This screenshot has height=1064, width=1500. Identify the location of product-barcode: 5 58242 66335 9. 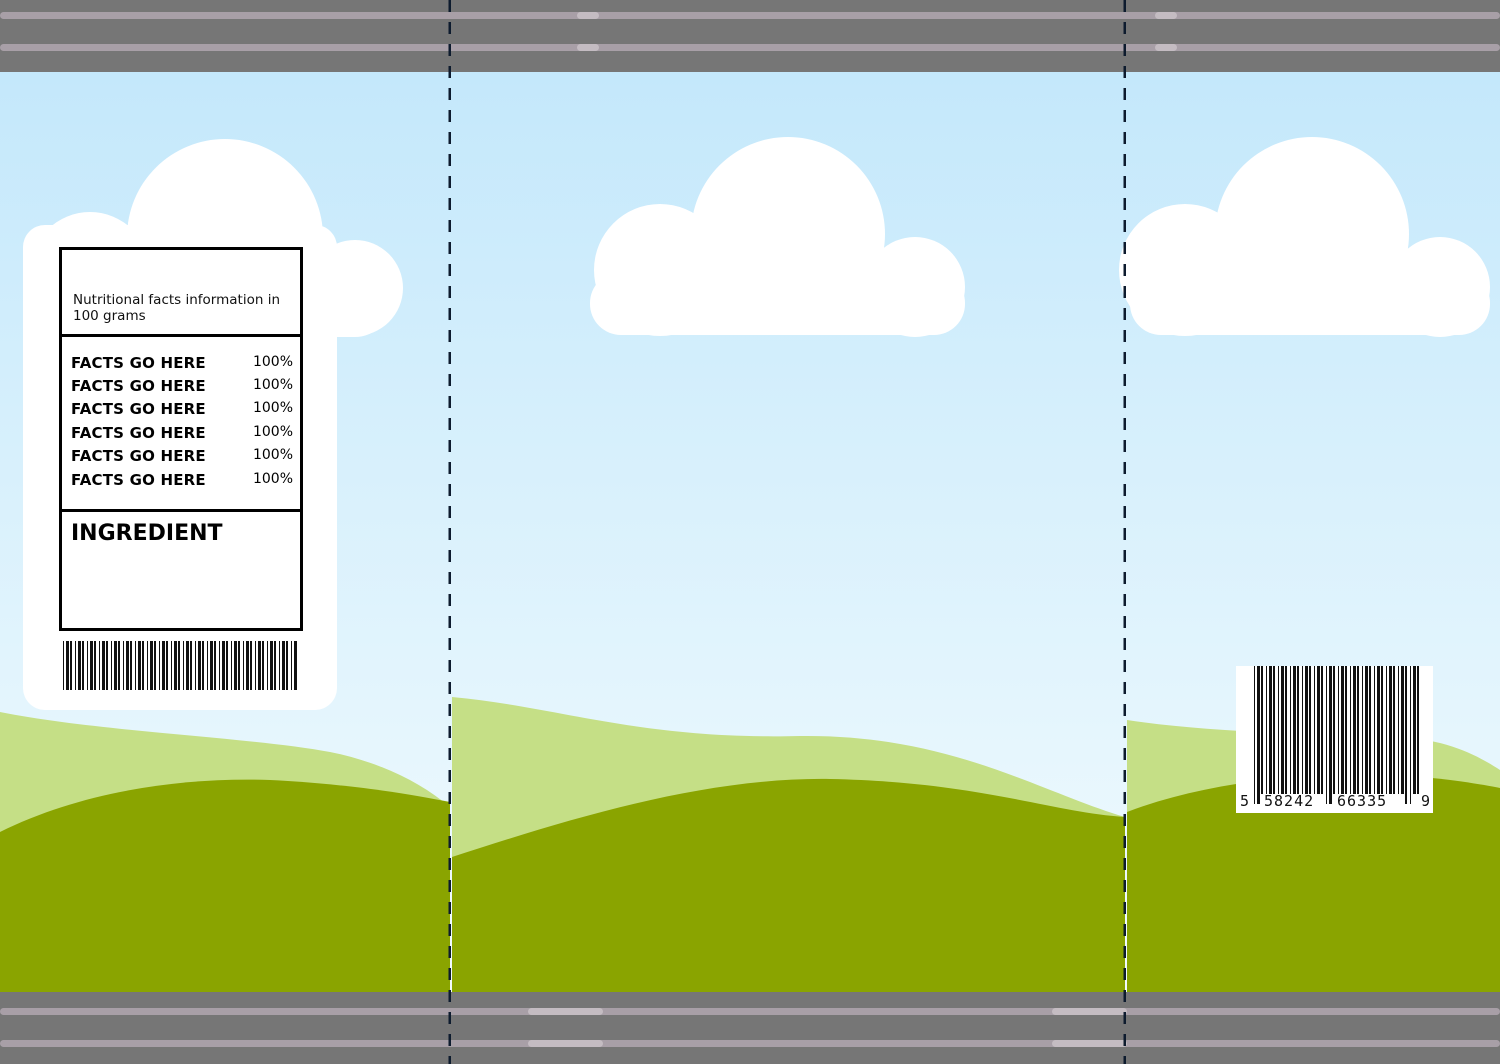
(1334, 739).